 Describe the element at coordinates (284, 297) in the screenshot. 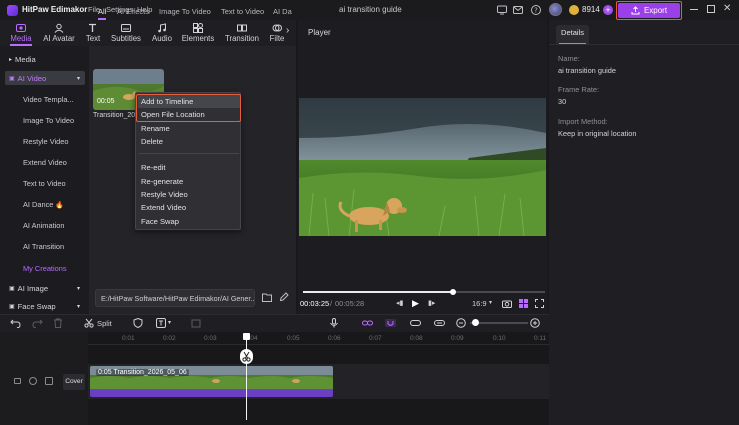

I see `edit-pen-icon` at that location.